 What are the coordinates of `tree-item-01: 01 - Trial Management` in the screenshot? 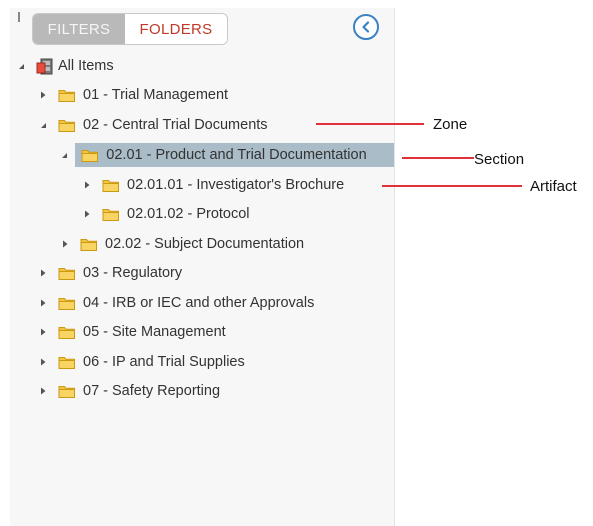 It's located at (133, 95).